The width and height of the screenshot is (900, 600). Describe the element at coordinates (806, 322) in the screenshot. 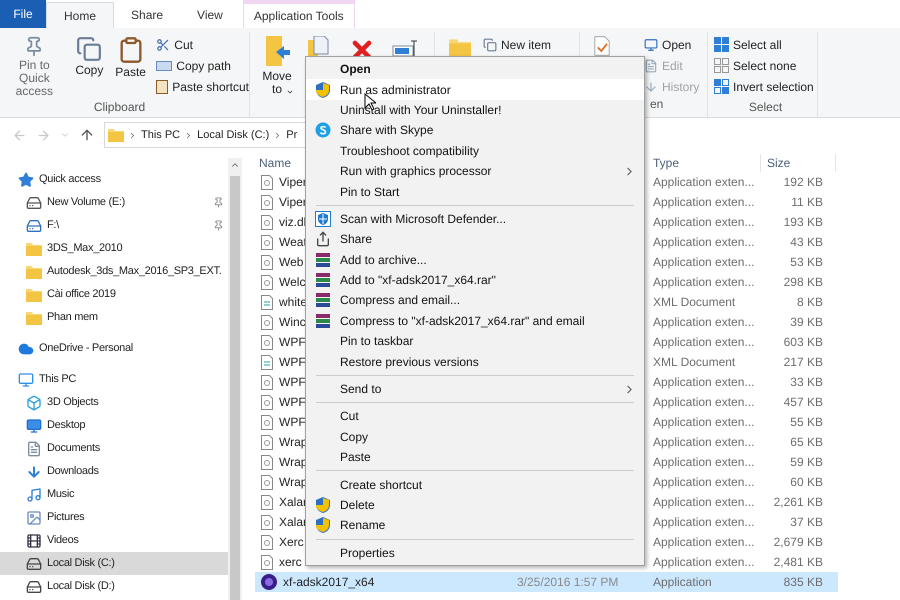

I see `size-cell-text: 39 KB` at that location.